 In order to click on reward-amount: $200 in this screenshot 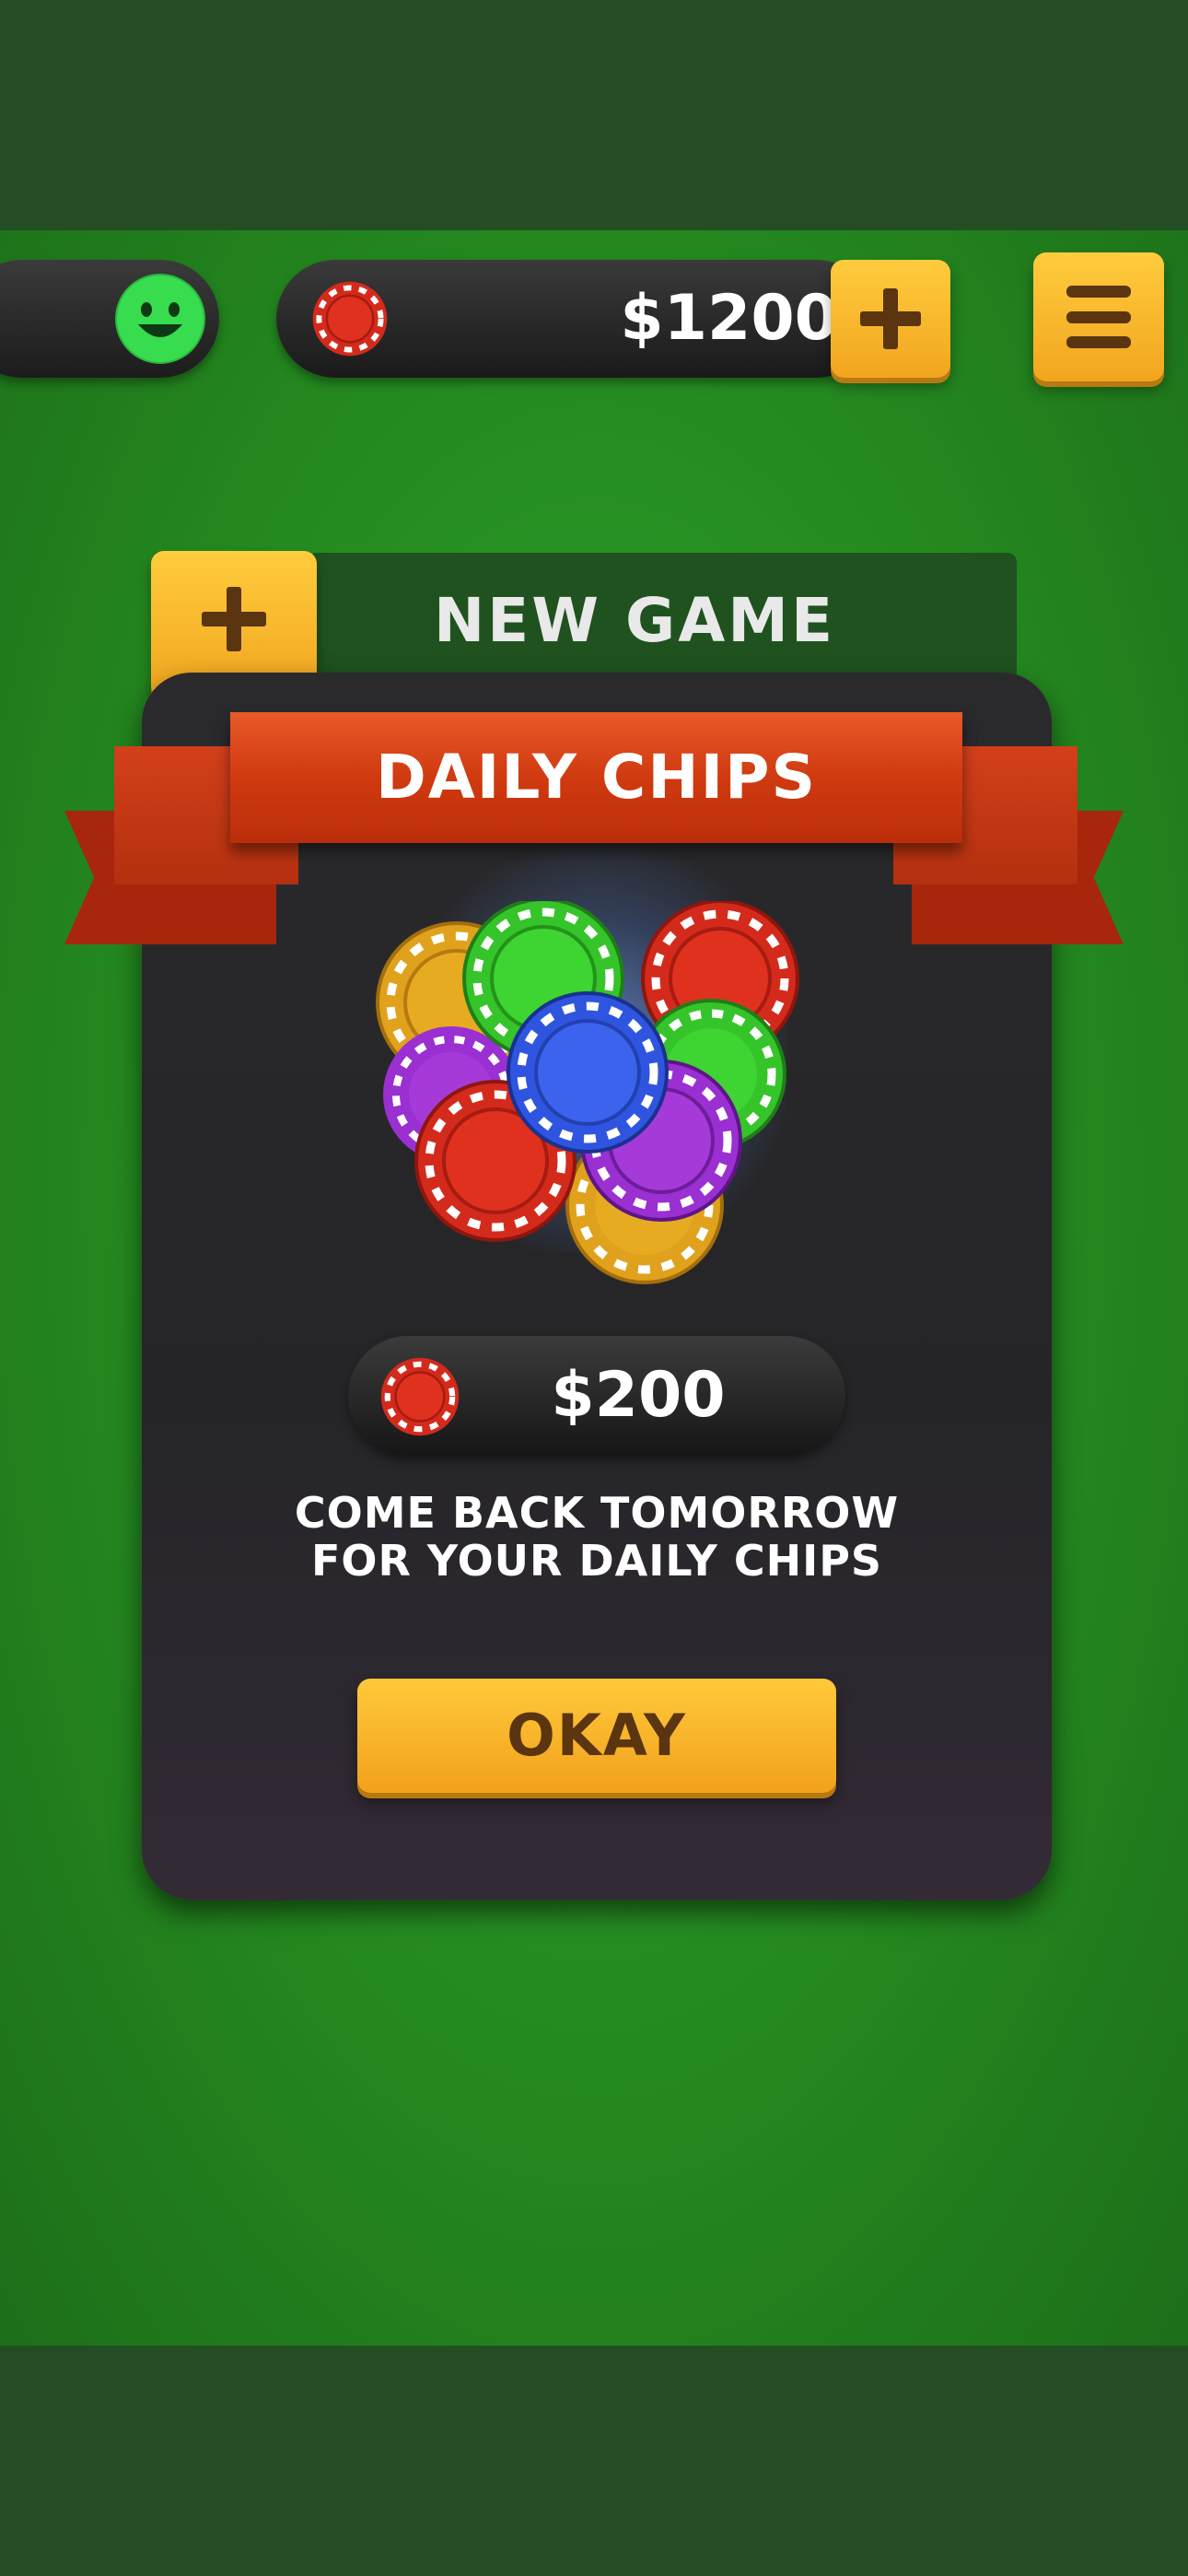, I will do `click(638, 1395)`.